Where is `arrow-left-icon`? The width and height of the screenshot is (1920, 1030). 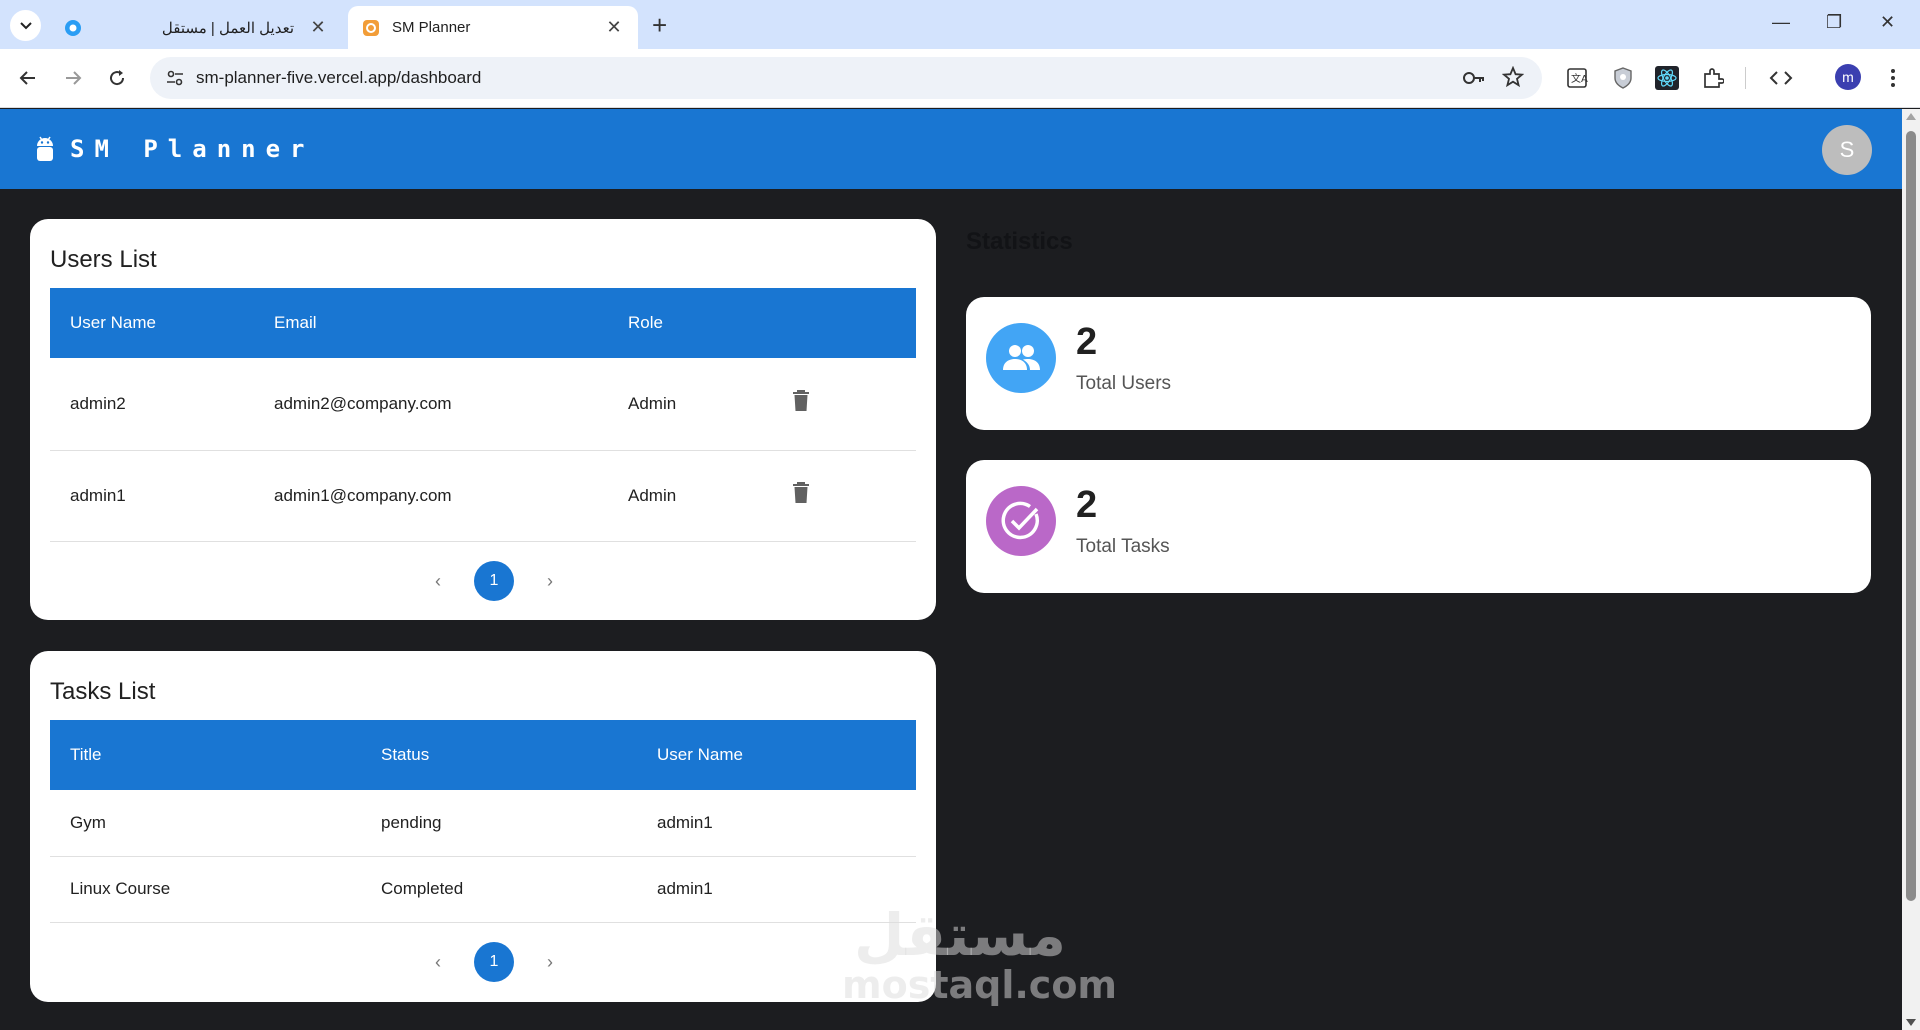
arrow-left-icon is located at coordinates (27, 78).